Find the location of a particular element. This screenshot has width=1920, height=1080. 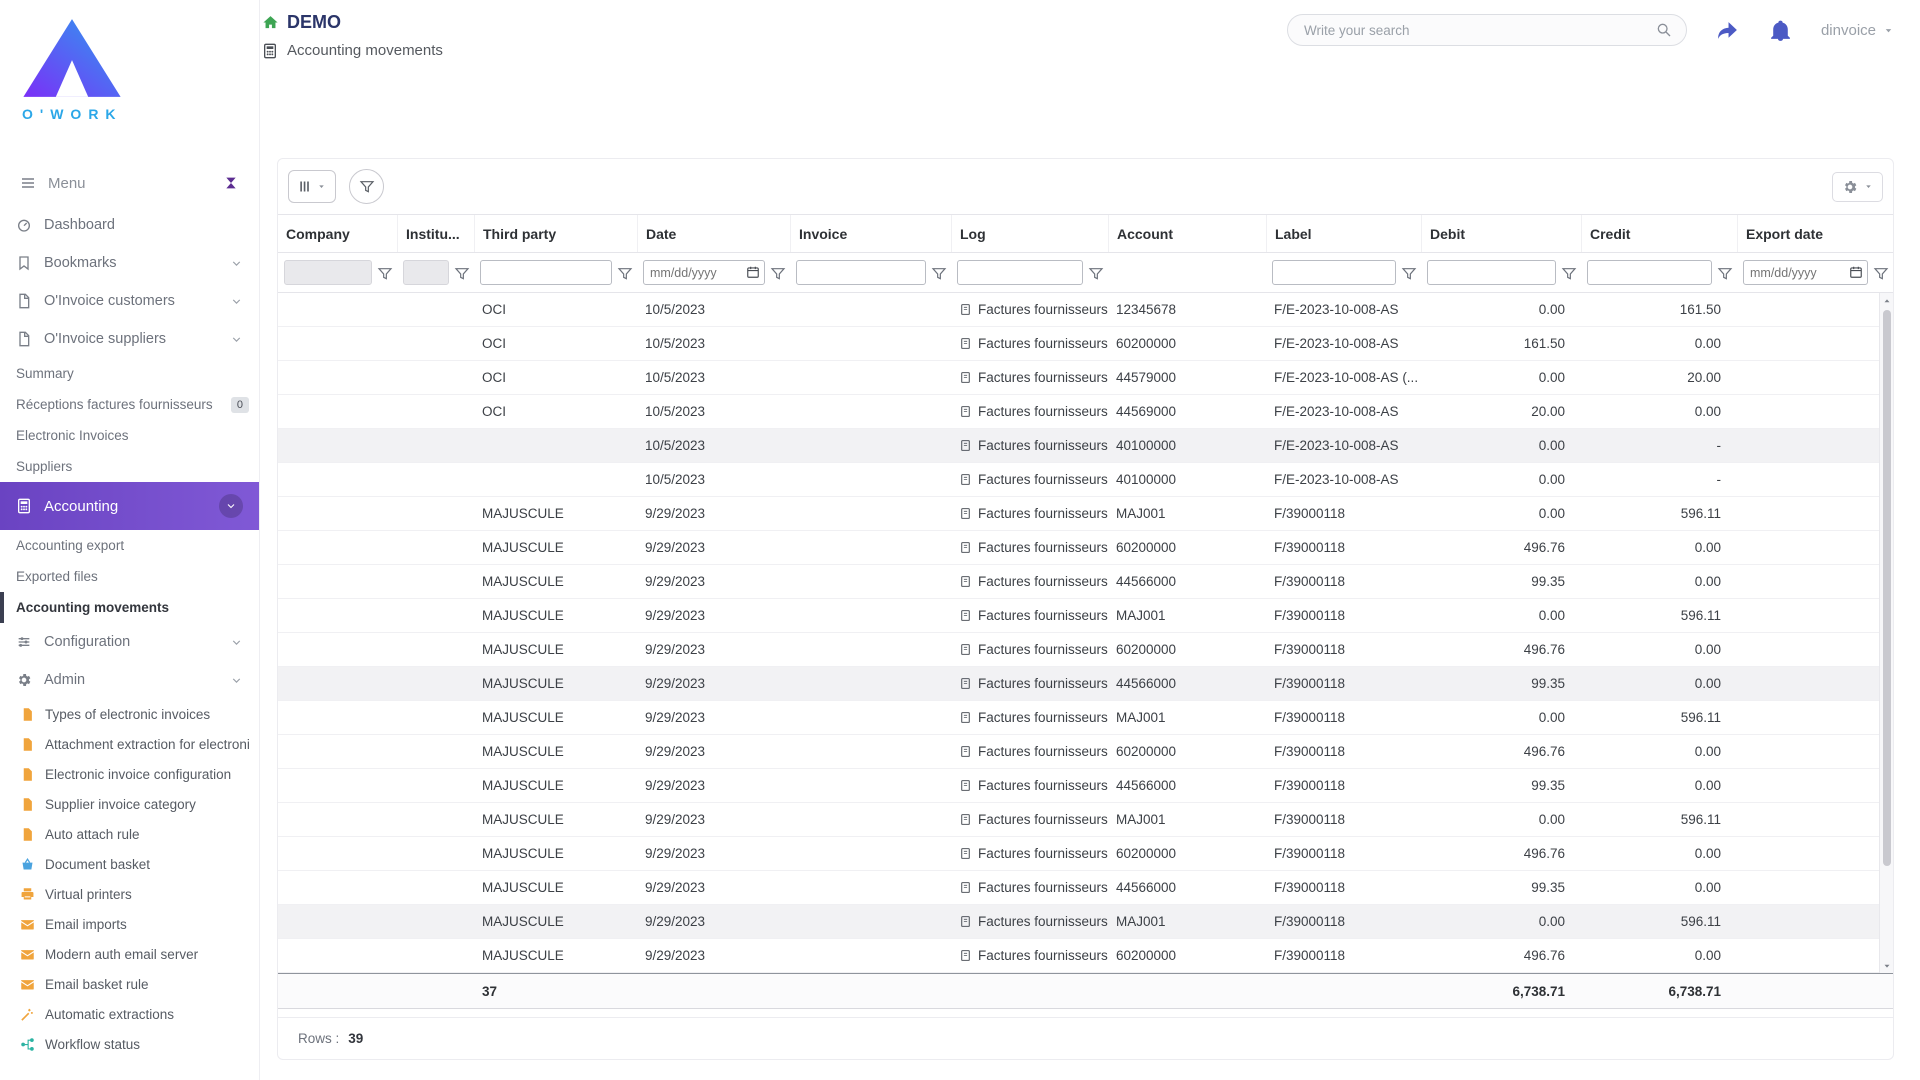

bell-icon is located at coordinates (1780, 30).